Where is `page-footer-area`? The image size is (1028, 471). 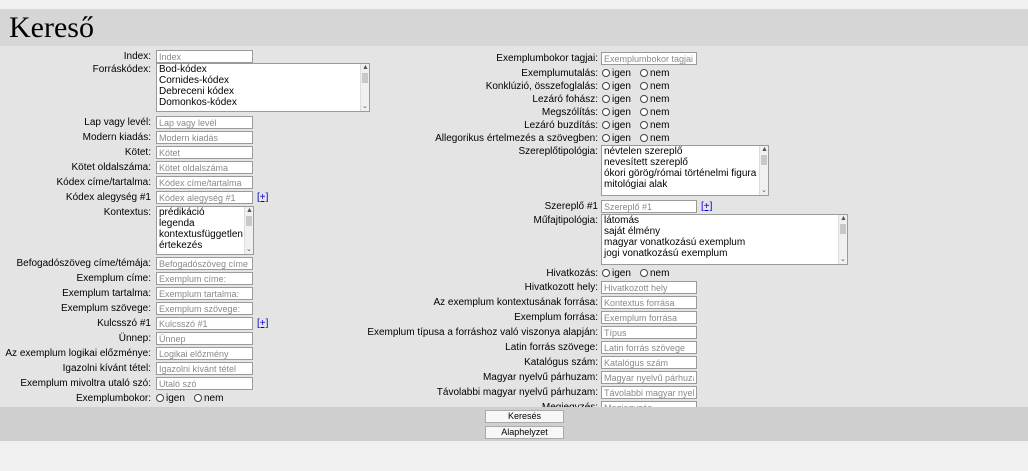 page-footer-area is located at coordinates (514, 456).